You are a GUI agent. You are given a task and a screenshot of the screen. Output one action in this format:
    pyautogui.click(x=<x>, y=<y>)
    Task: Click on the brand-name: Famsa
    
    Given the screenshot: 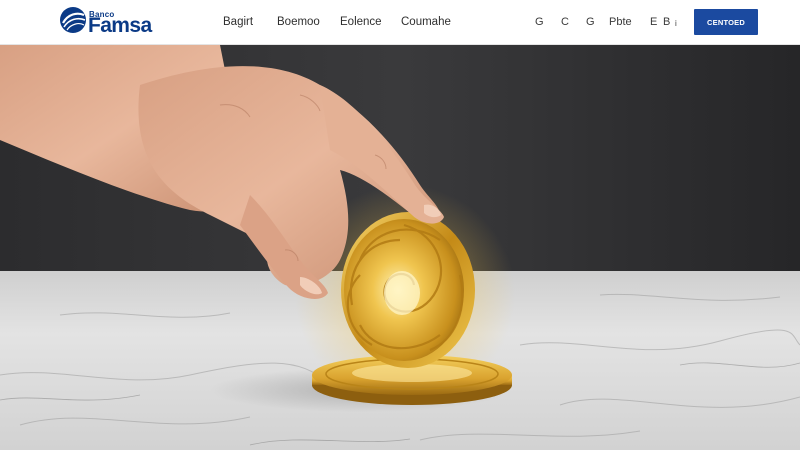 What is the action you would take?
    pyautogui.click(x=120, y=25)
    